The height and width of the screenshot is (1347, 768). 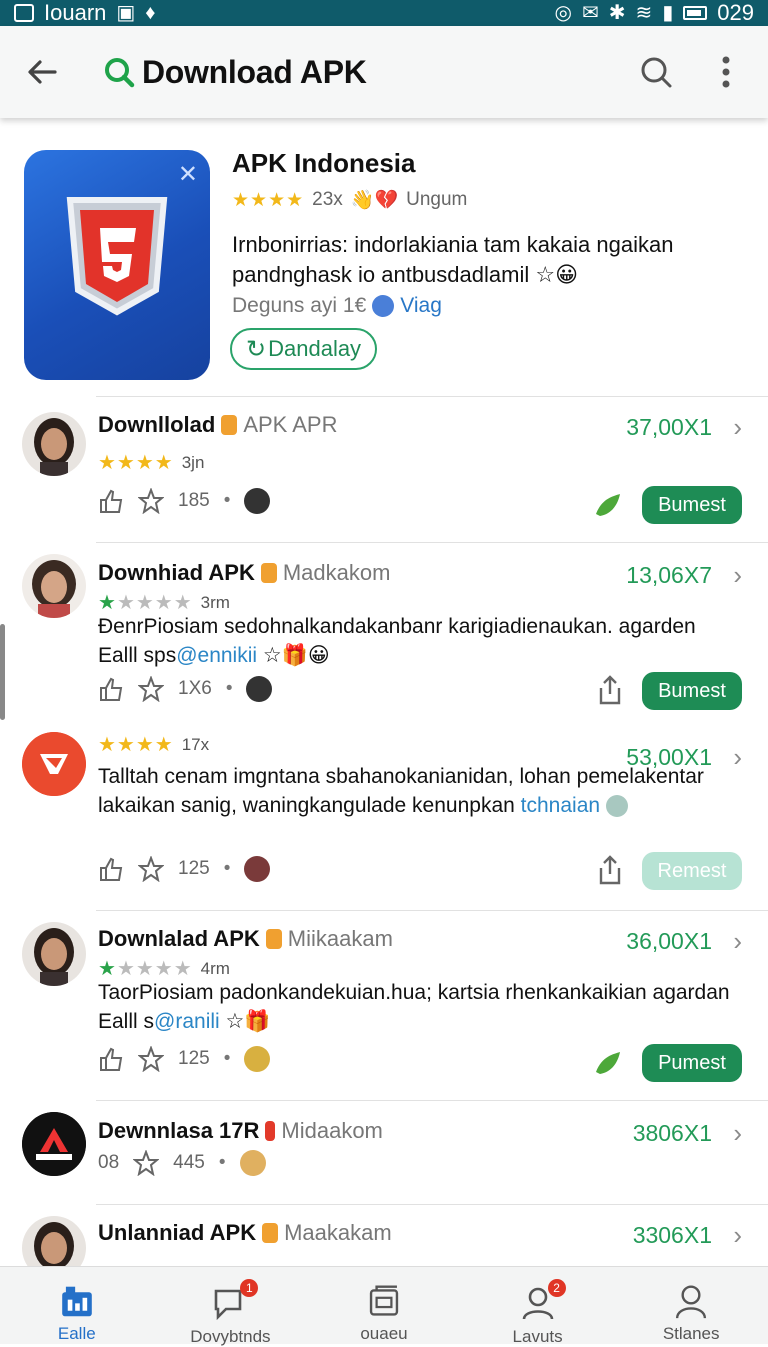 I want to click on bluetooth-icon: ✱, so click(x=617, y=13).